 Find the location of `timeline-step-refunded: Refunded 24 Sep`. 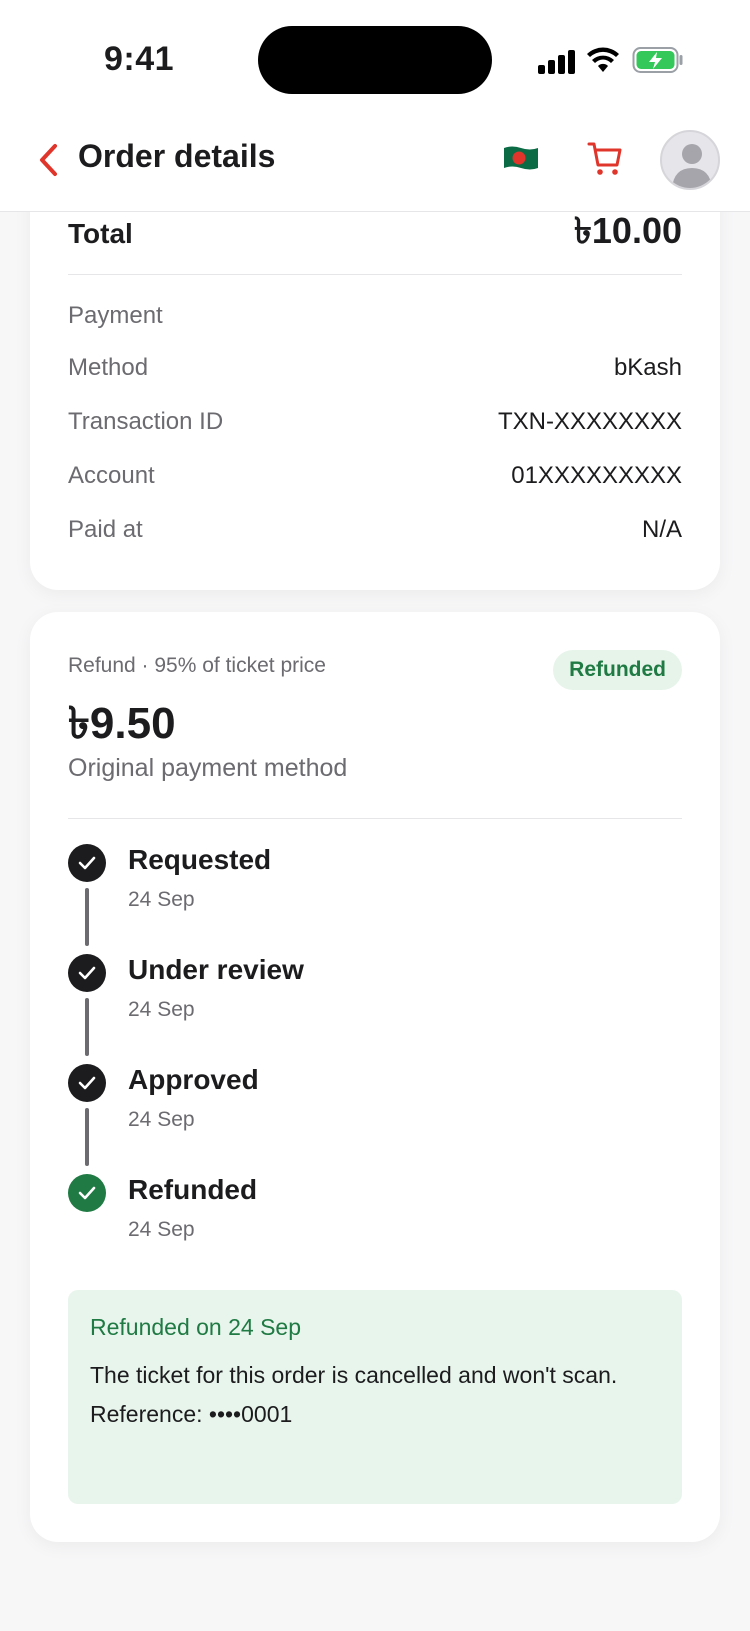

timeline-step-refunded: Refunded 24 Sep is located at coordinates (368, 1229).